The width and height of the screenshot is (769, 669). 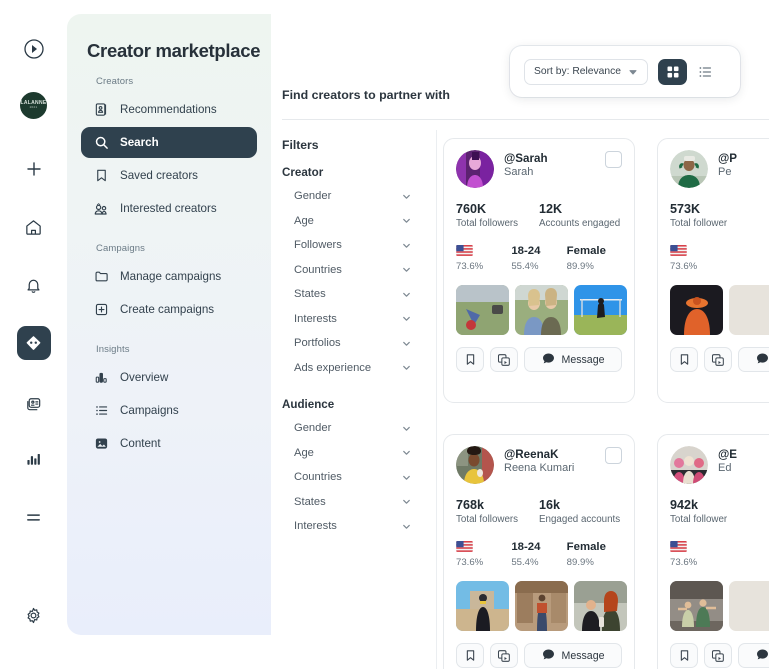 I want to click on bell-icon, so click(x=34, y=285).